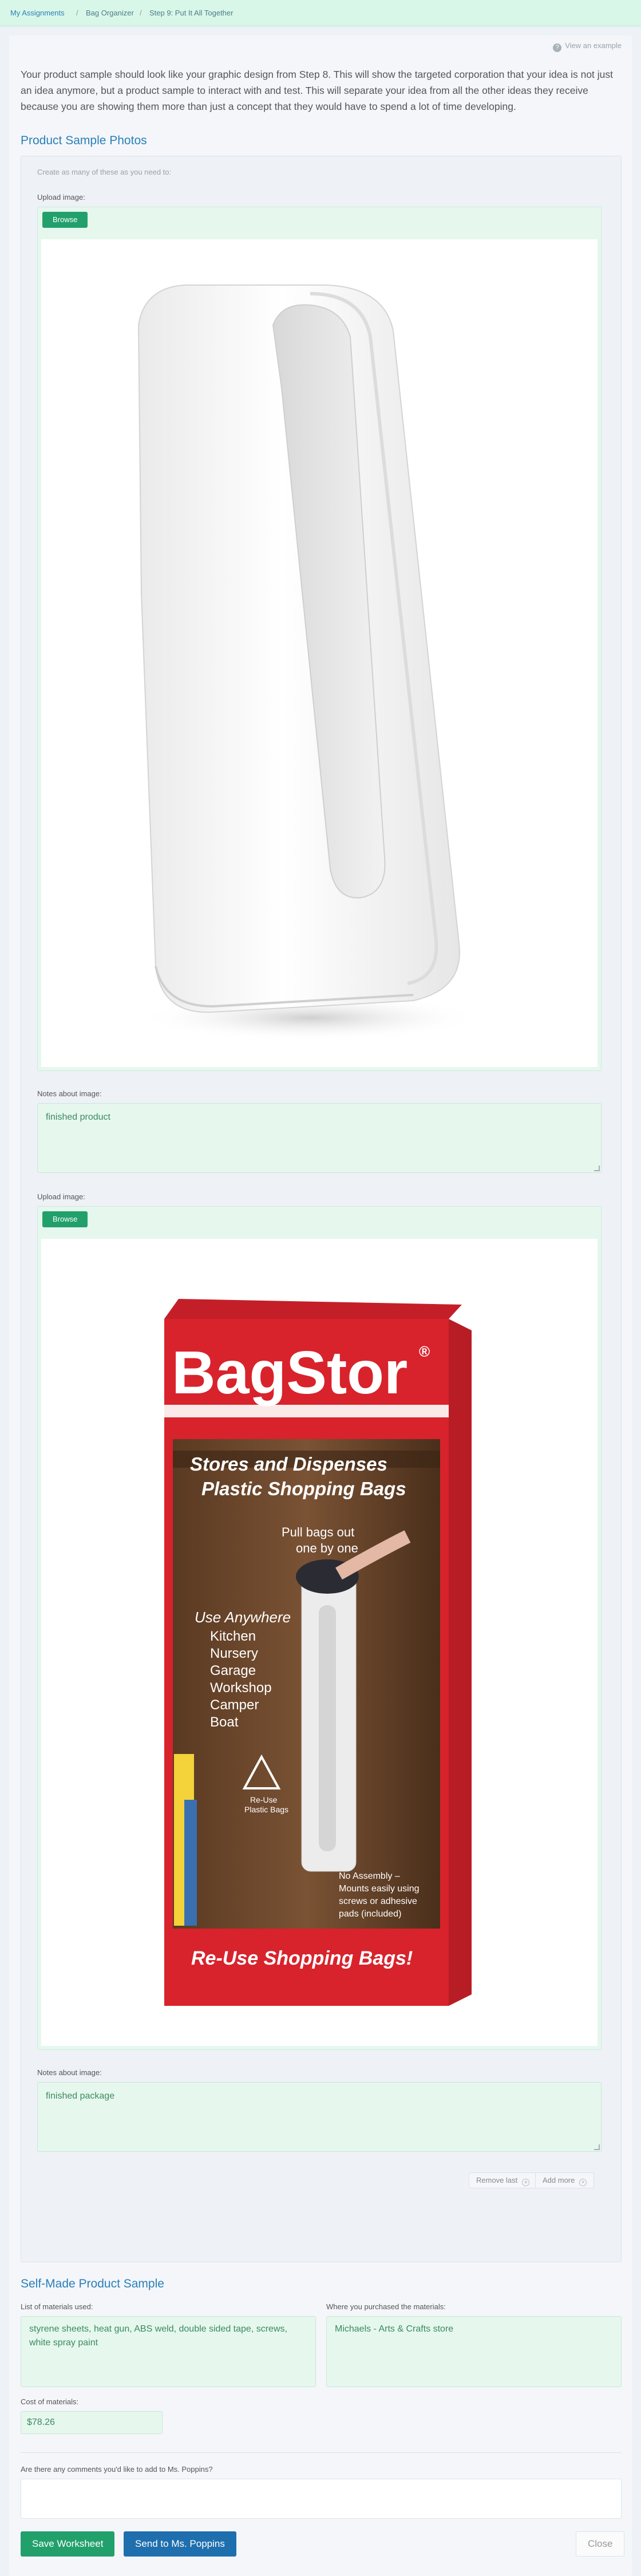 The width and height of the screenshot is (641, 2576). I want to click on cost-input: $78.26, so click(92, 2422).